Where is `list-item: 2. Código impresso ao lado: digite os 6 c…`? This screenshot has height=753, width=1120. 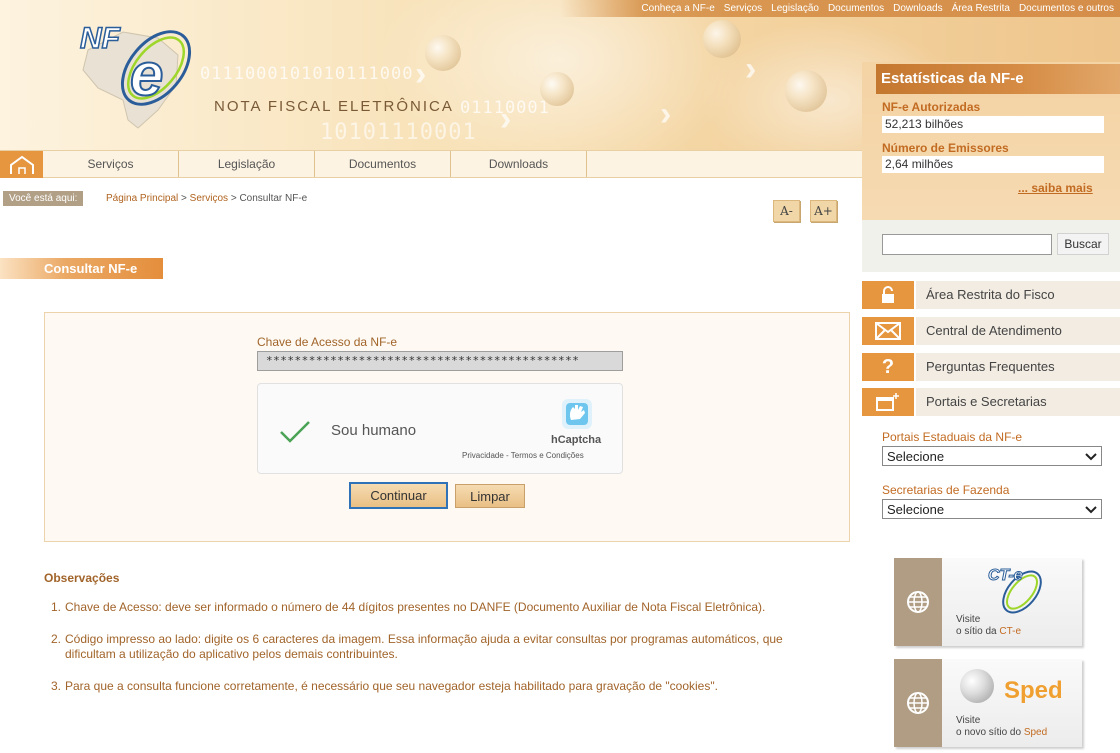
list-item: 2. Código impresso ao lado: digite os 6 c… is located at coordinates (417, 646).